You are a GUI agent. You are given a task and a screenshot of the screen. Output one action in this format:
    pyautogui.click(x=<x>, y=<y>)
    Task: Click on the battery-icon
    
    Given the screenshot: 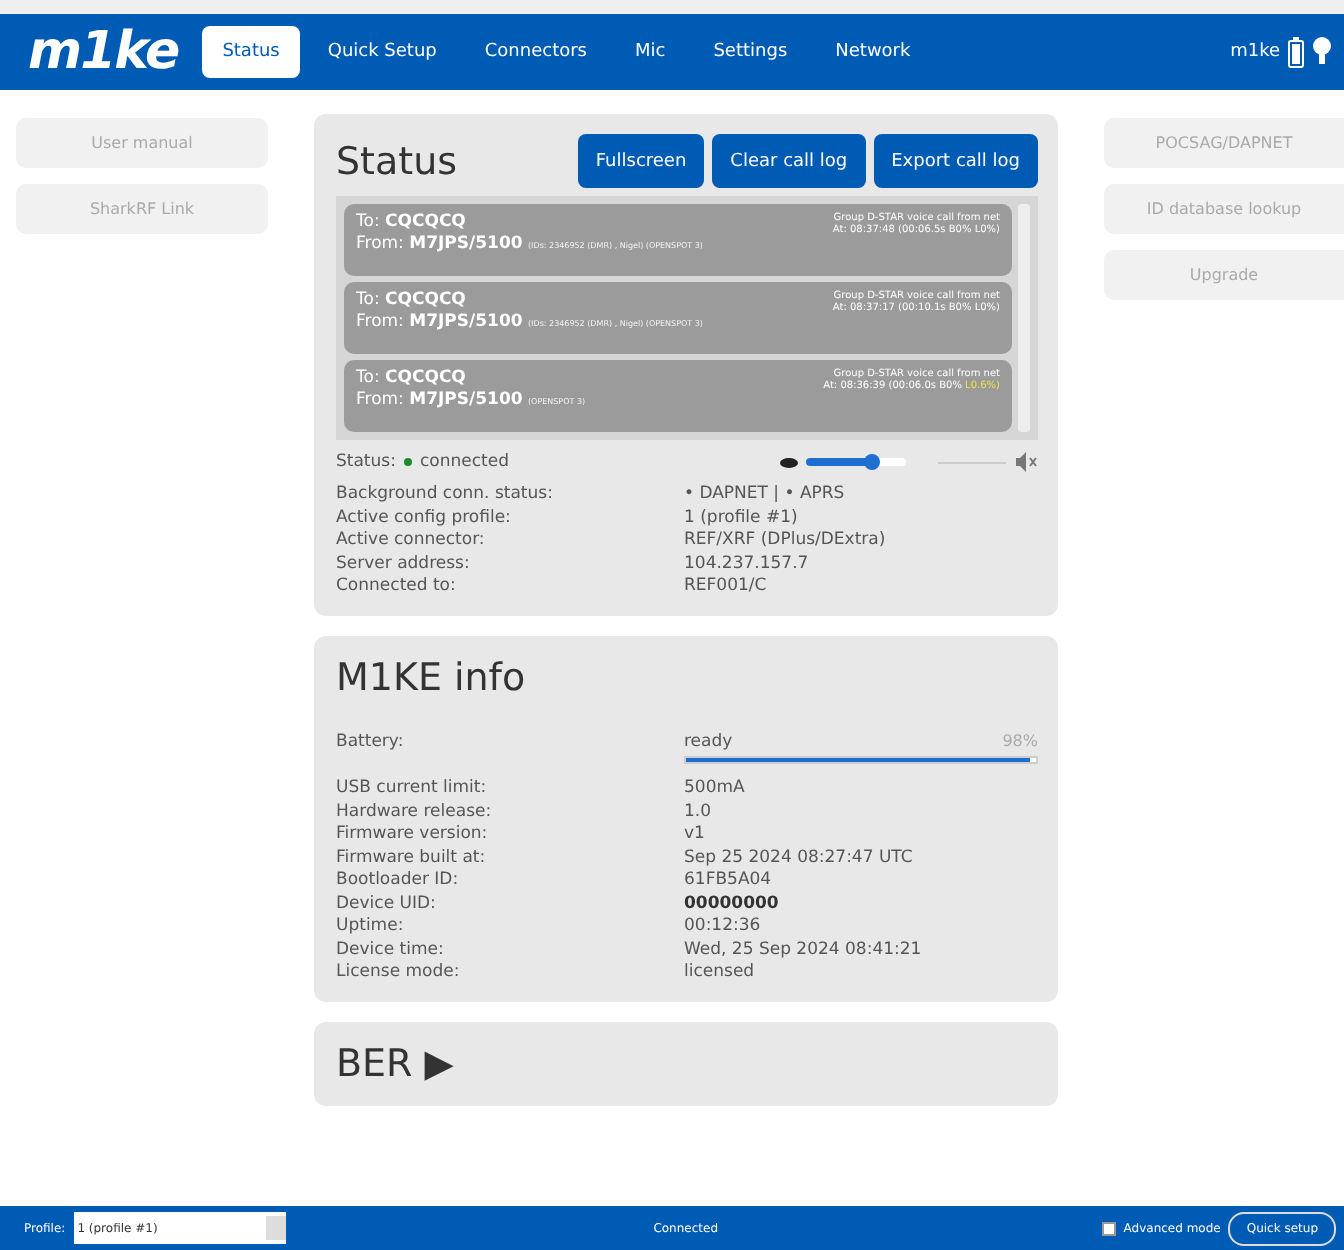 What is the action you would take?
    pyautogui.click(x=1296, y=52)
    